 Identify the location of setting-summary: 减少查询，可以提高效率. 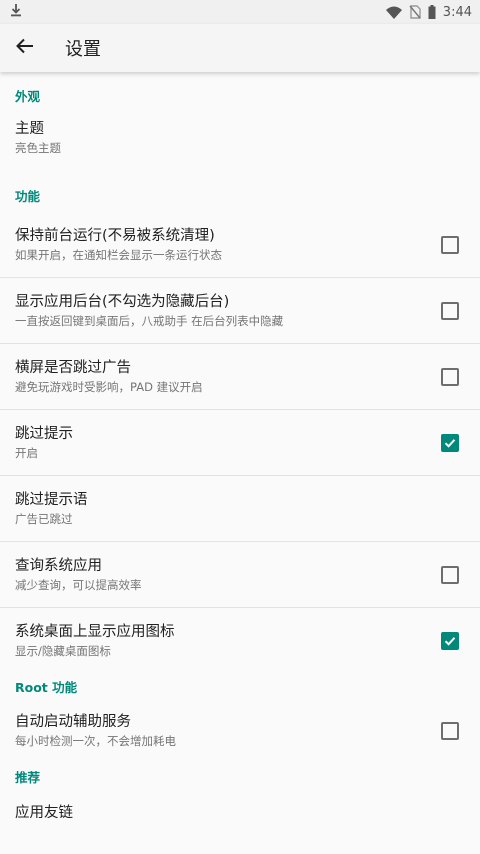
(78, 584).